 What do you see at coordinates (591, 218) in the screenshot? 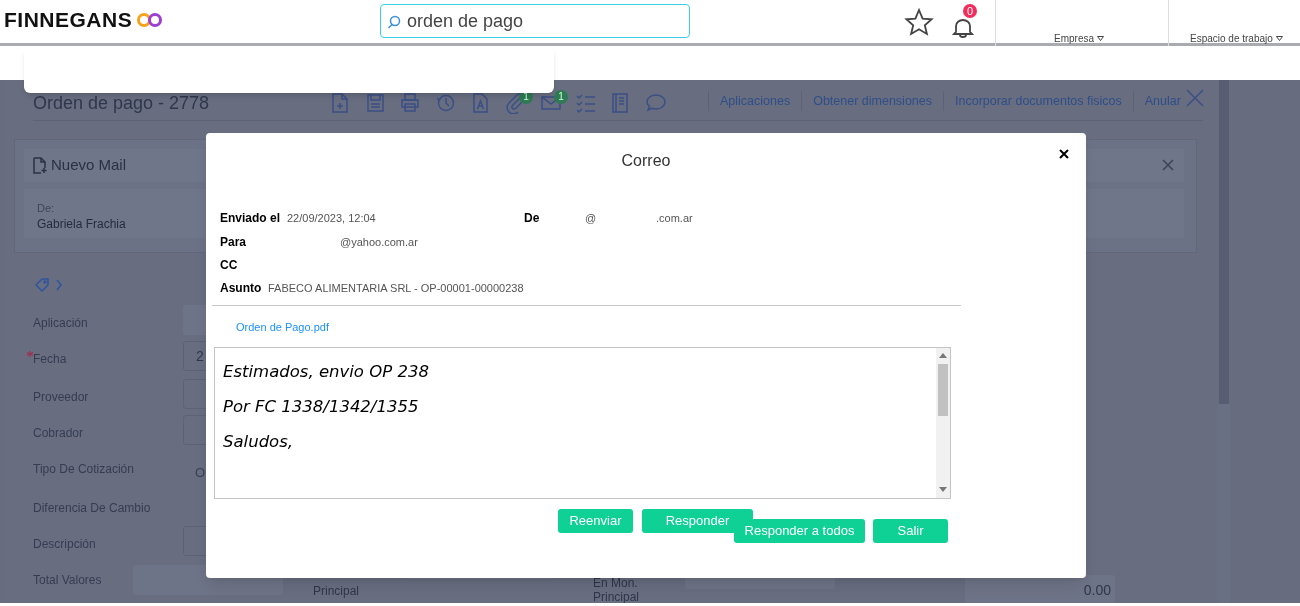
I see `field-value: @` at bounding box center [591, 218].